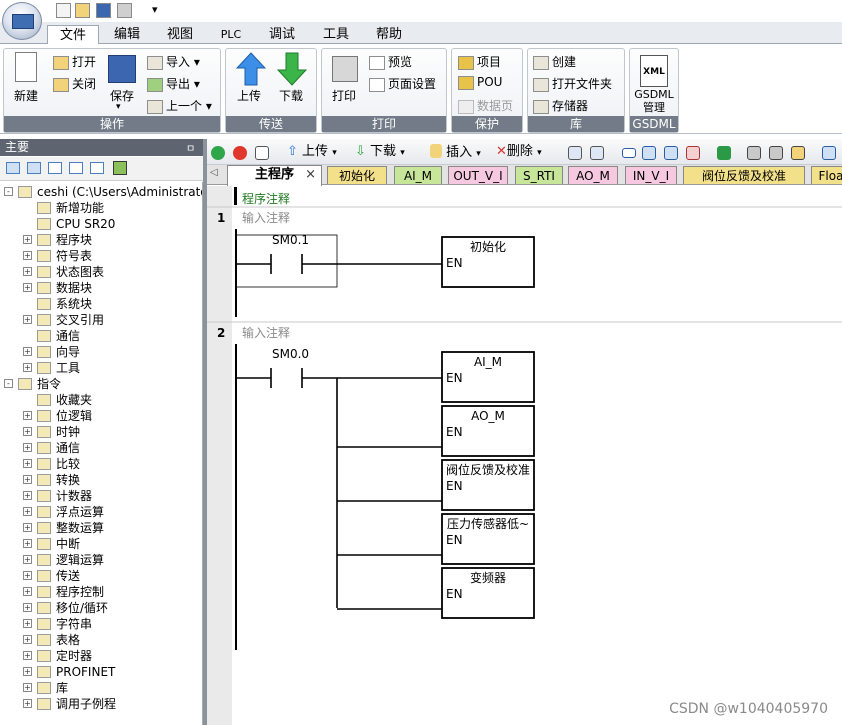 This screenshot has width=842, height=725. Describe the element at coordinates (74, 656) in the screenshot. I see `tree-item: 定时器` at that location.